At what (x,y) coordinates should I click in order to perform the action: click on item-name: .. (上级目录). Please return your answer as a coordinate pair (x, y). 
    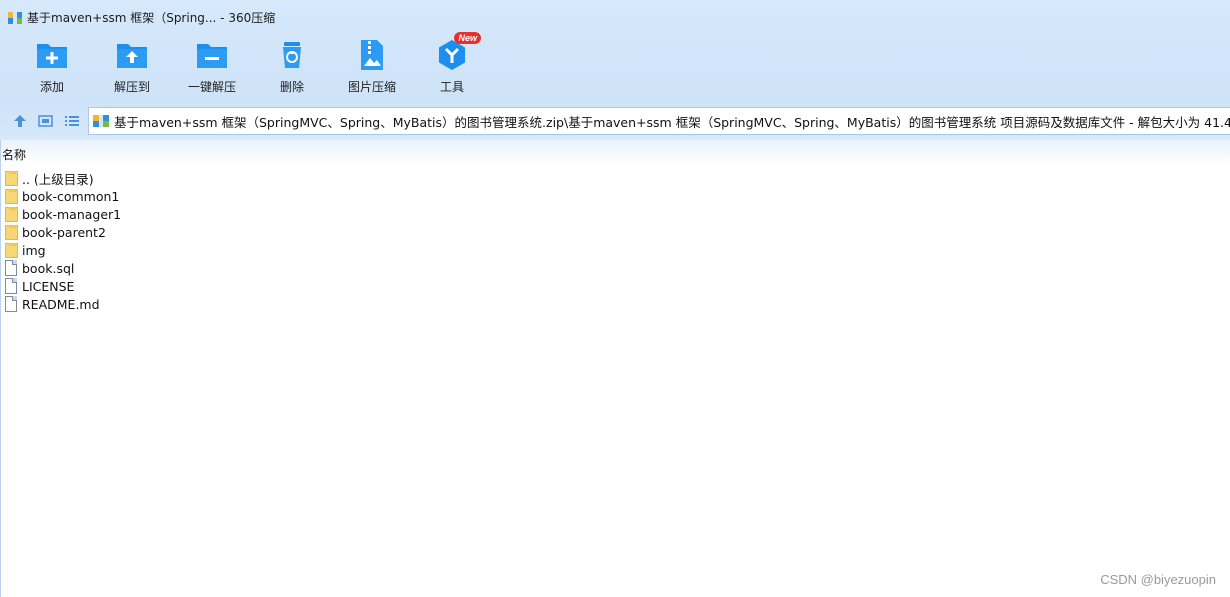
    Looking at the image, I should click on (58, 179).